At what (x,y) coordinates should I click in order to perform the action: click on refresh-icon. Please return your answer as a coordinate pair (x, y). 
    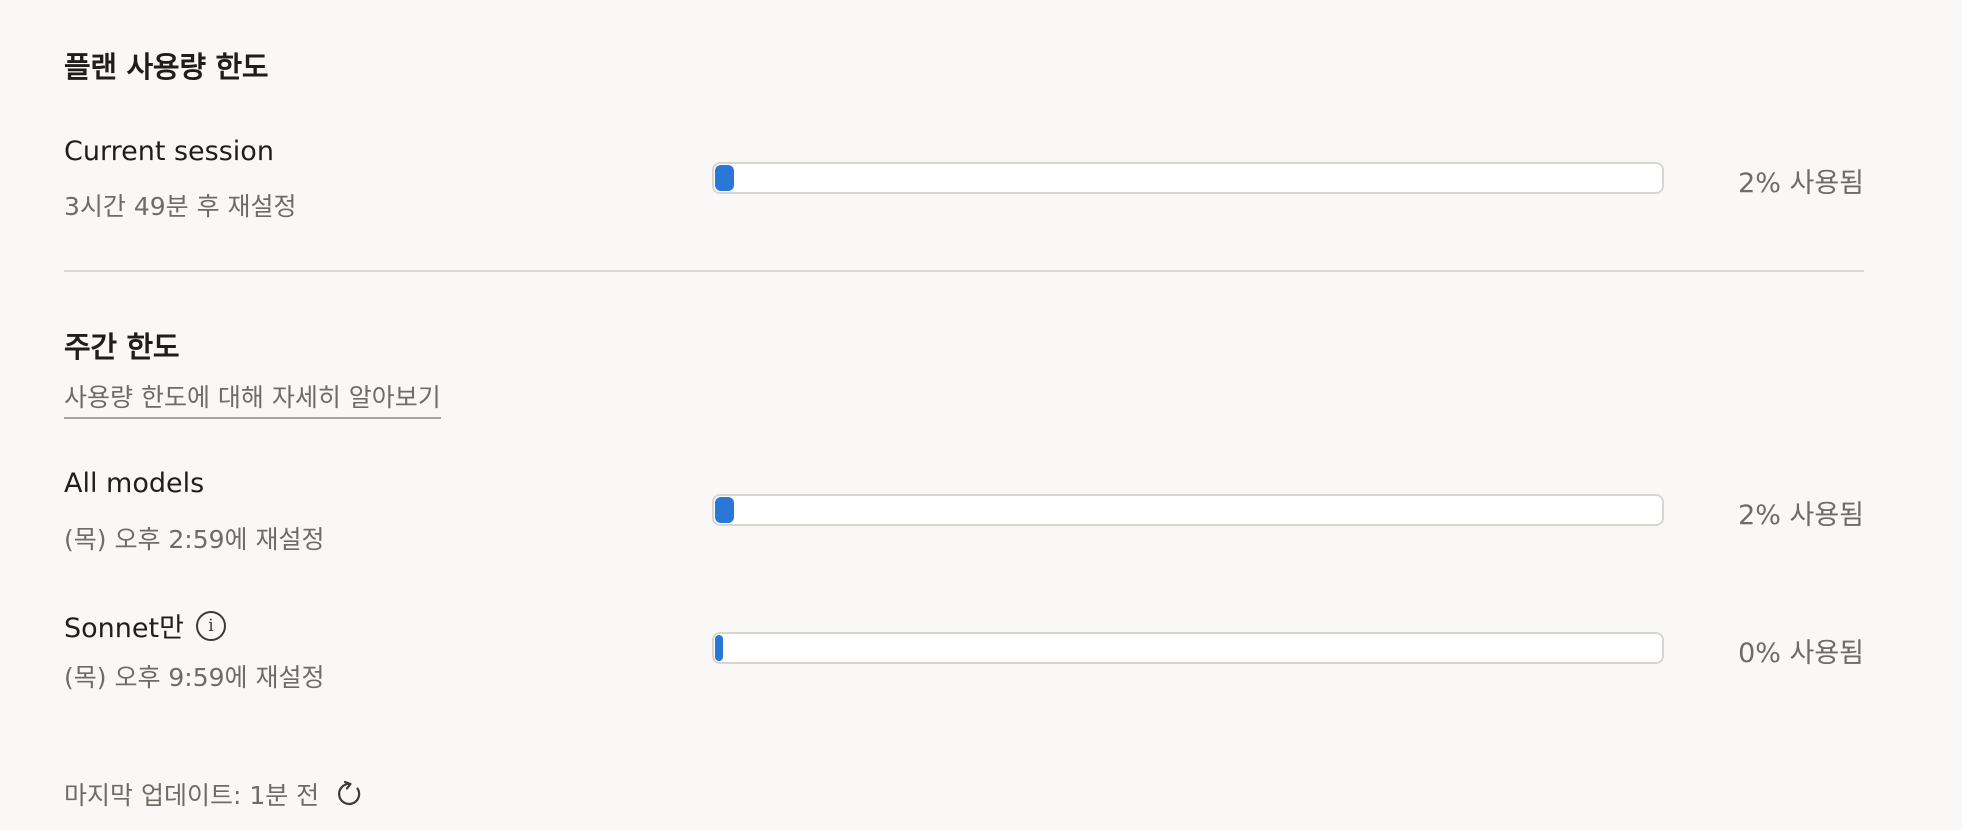
    Looking at the image, I should click on (350, 794).